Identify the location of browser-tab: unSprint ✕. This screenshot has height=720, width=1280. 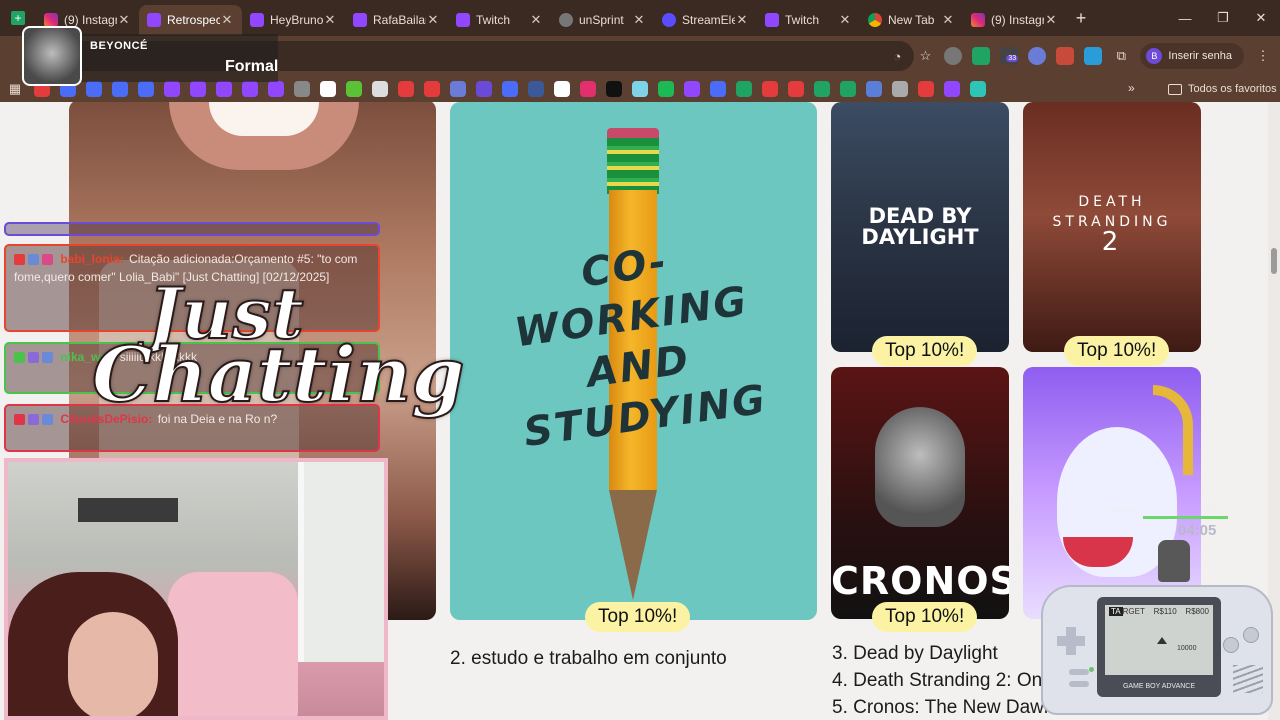
(602, 20).